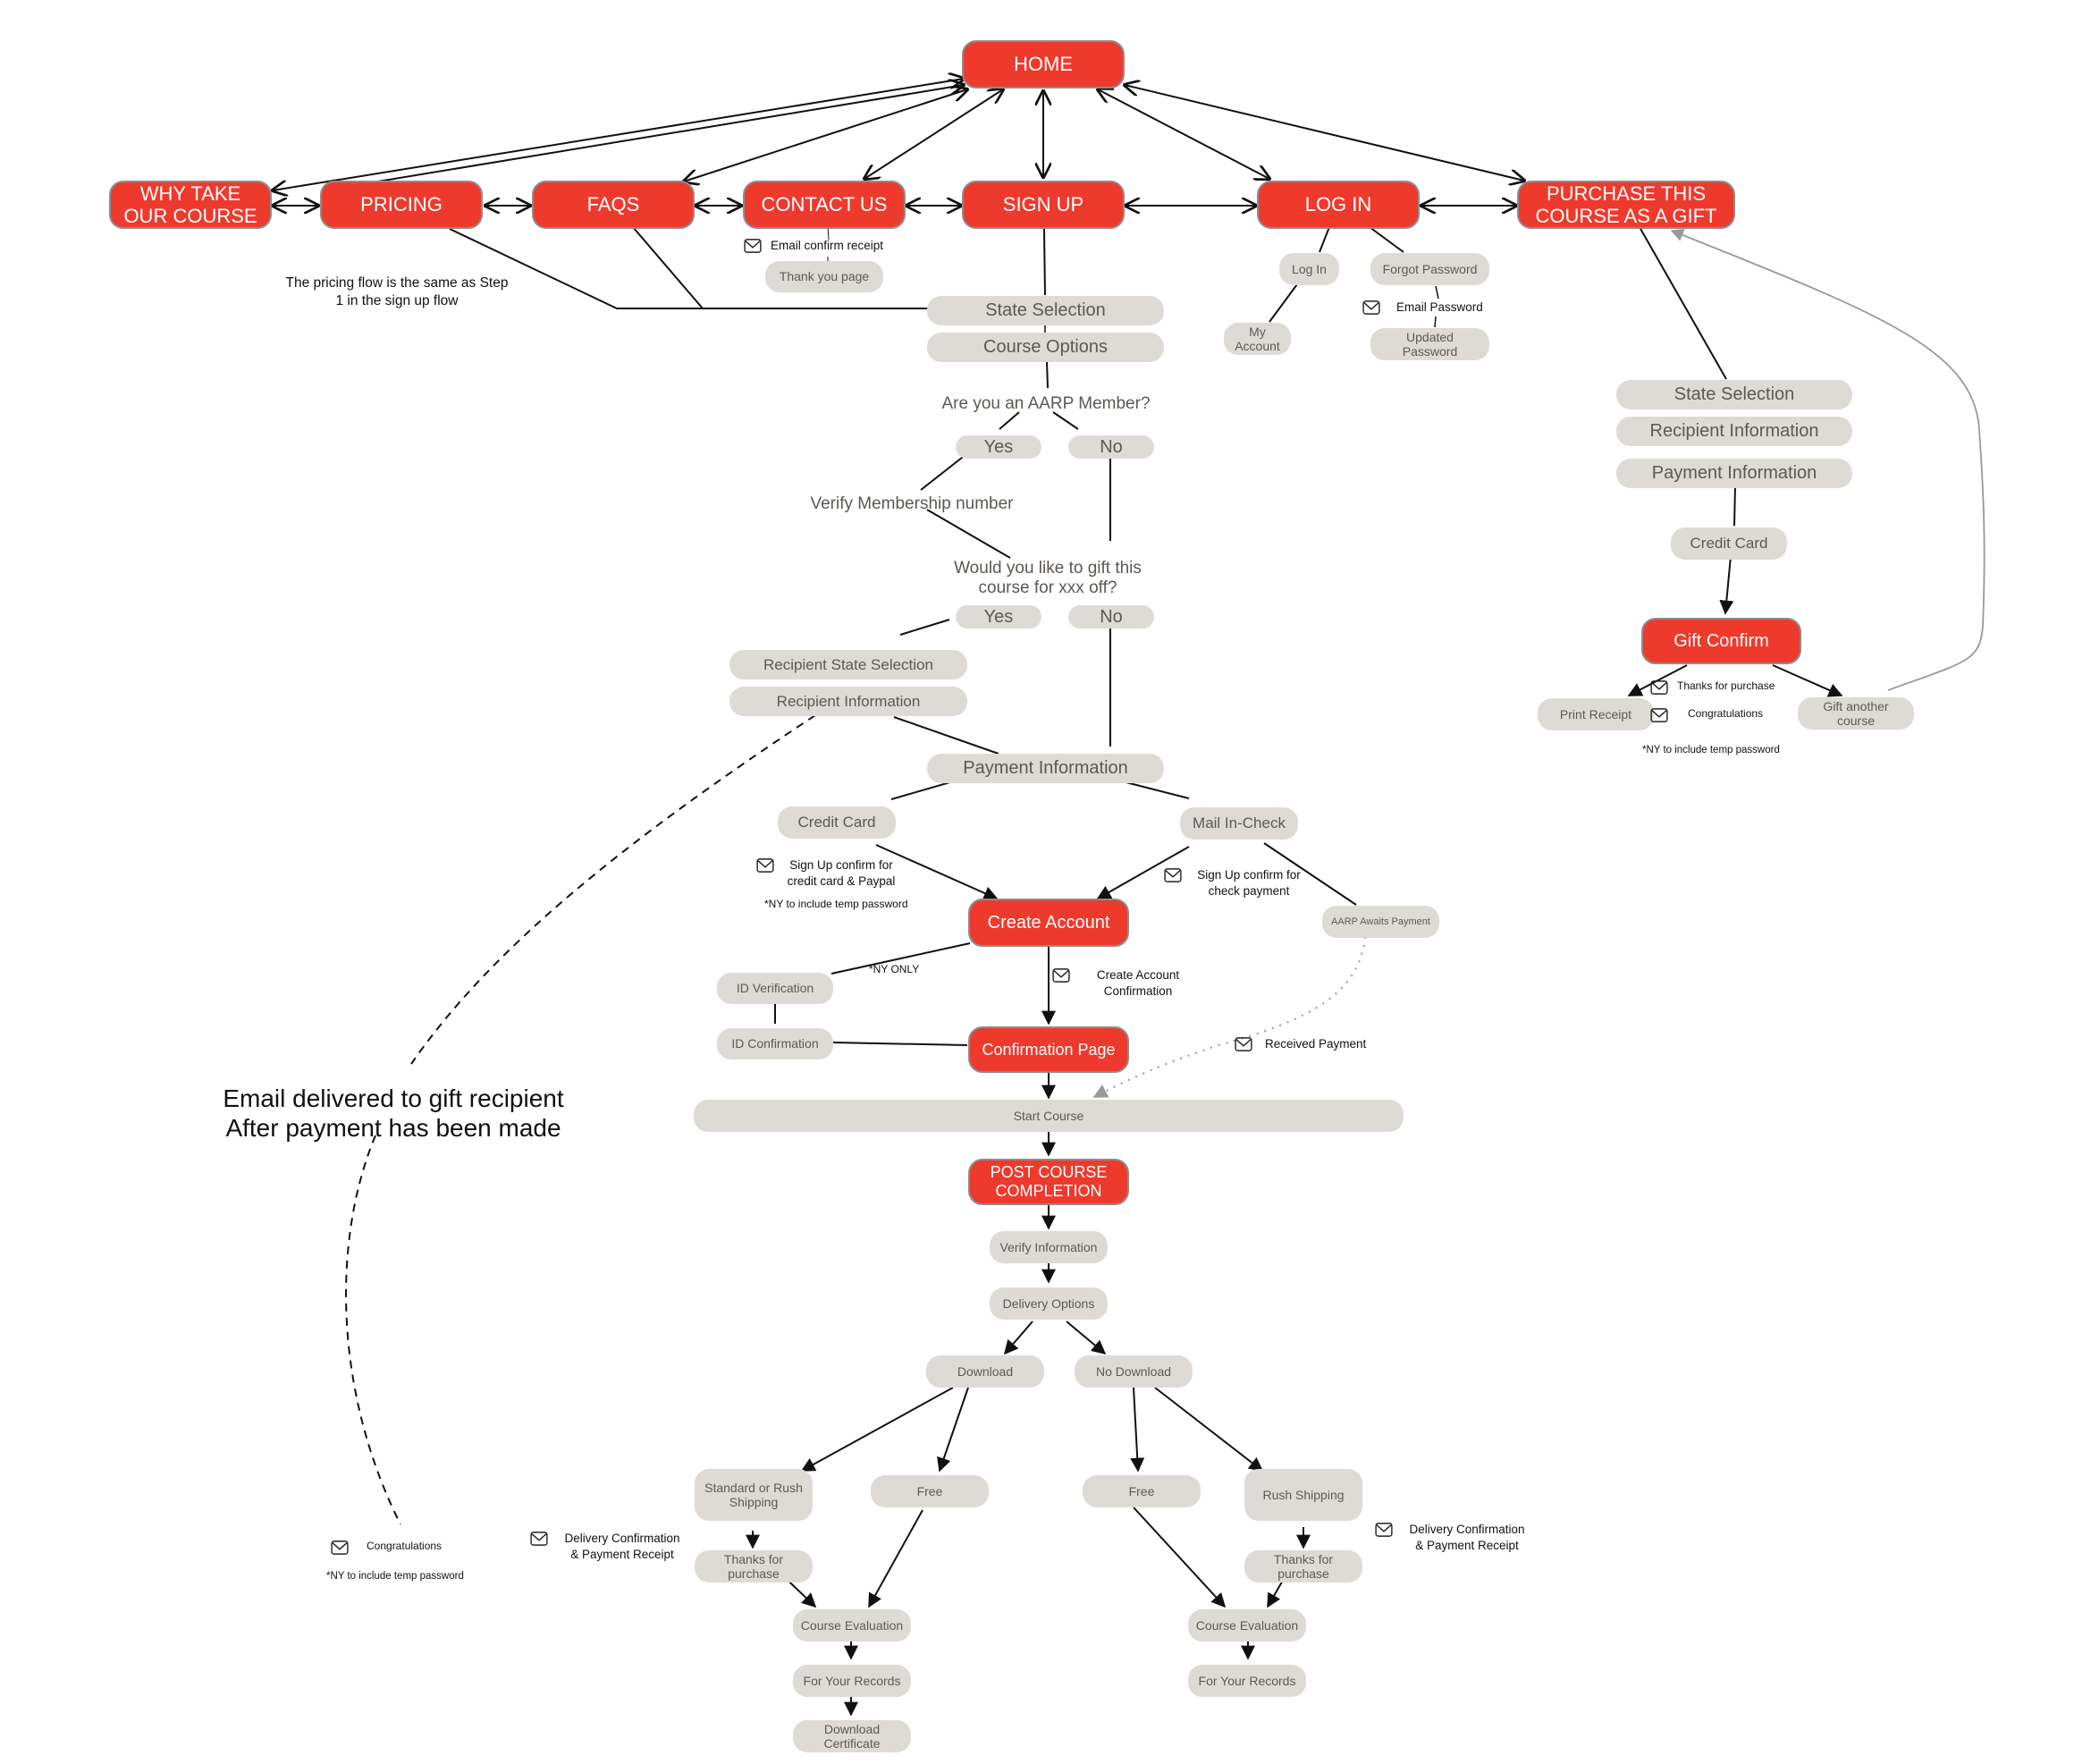 The height and width of the screenshot is (1764, 2074). I want to click on node-updated-password-label: Updated Password, so click(1430, 344).